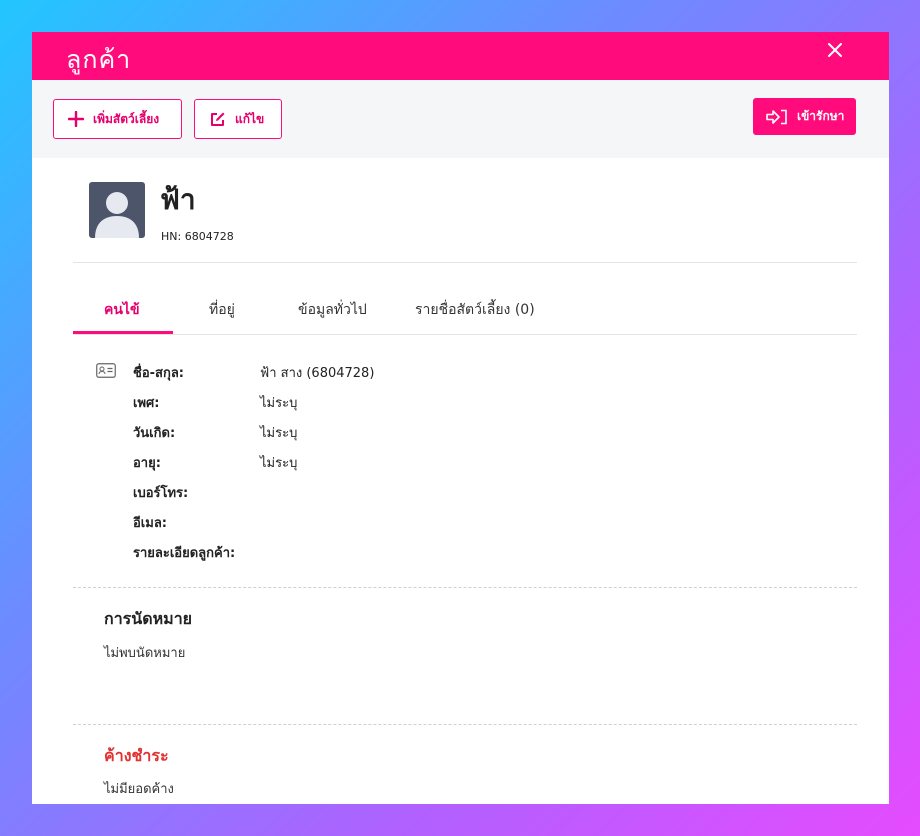 This screenshot has height=836, width=920. Describe the element at coordinates (161, 493) in the screenshot. I see `info-label: เบอร์โทร:` at that location.